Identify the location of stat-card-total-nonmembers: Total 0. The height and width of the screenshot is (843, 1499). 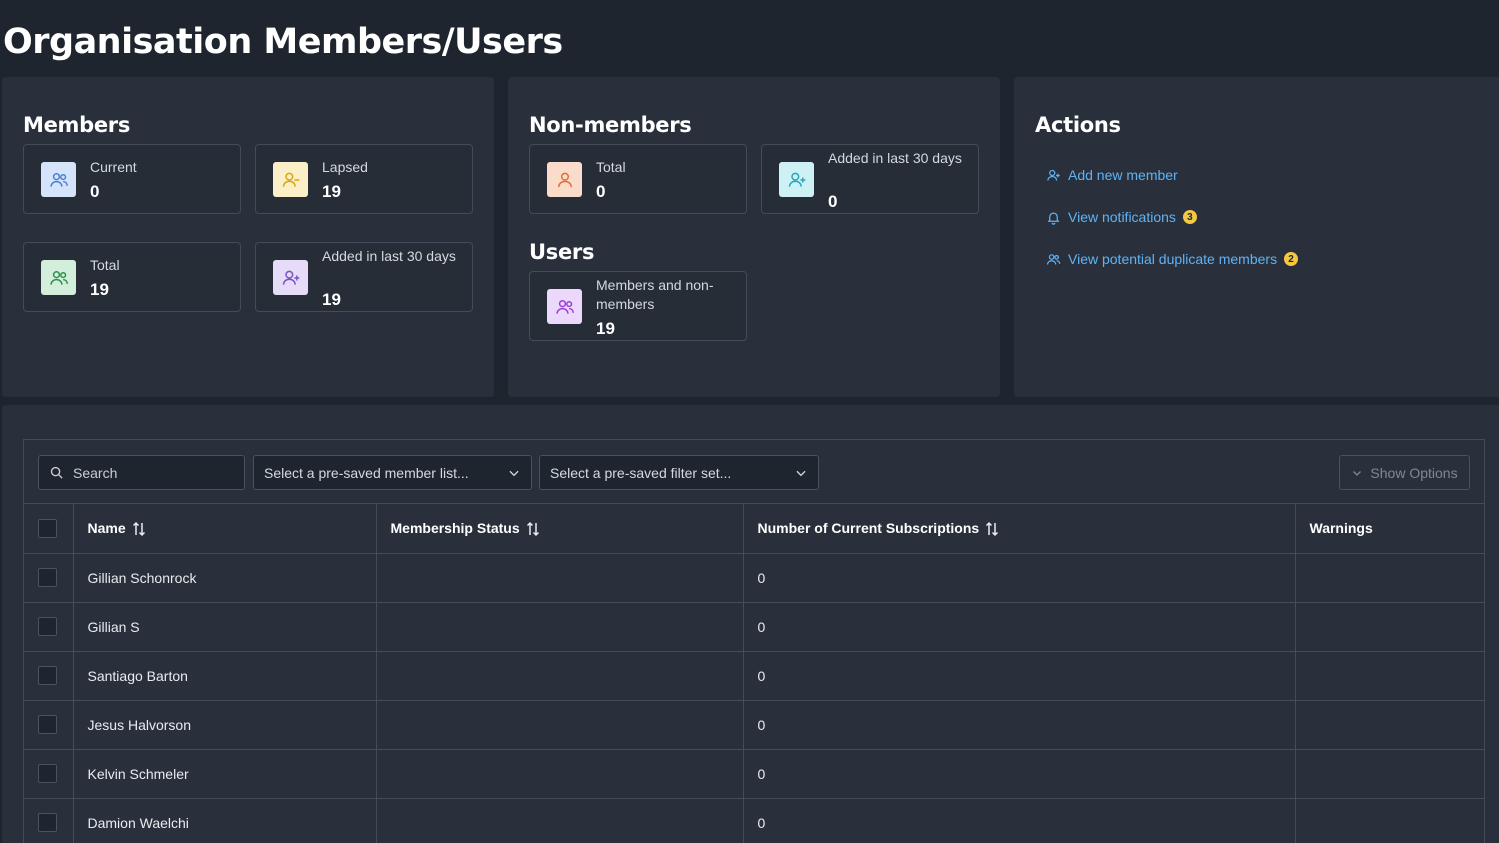
(638, 179).